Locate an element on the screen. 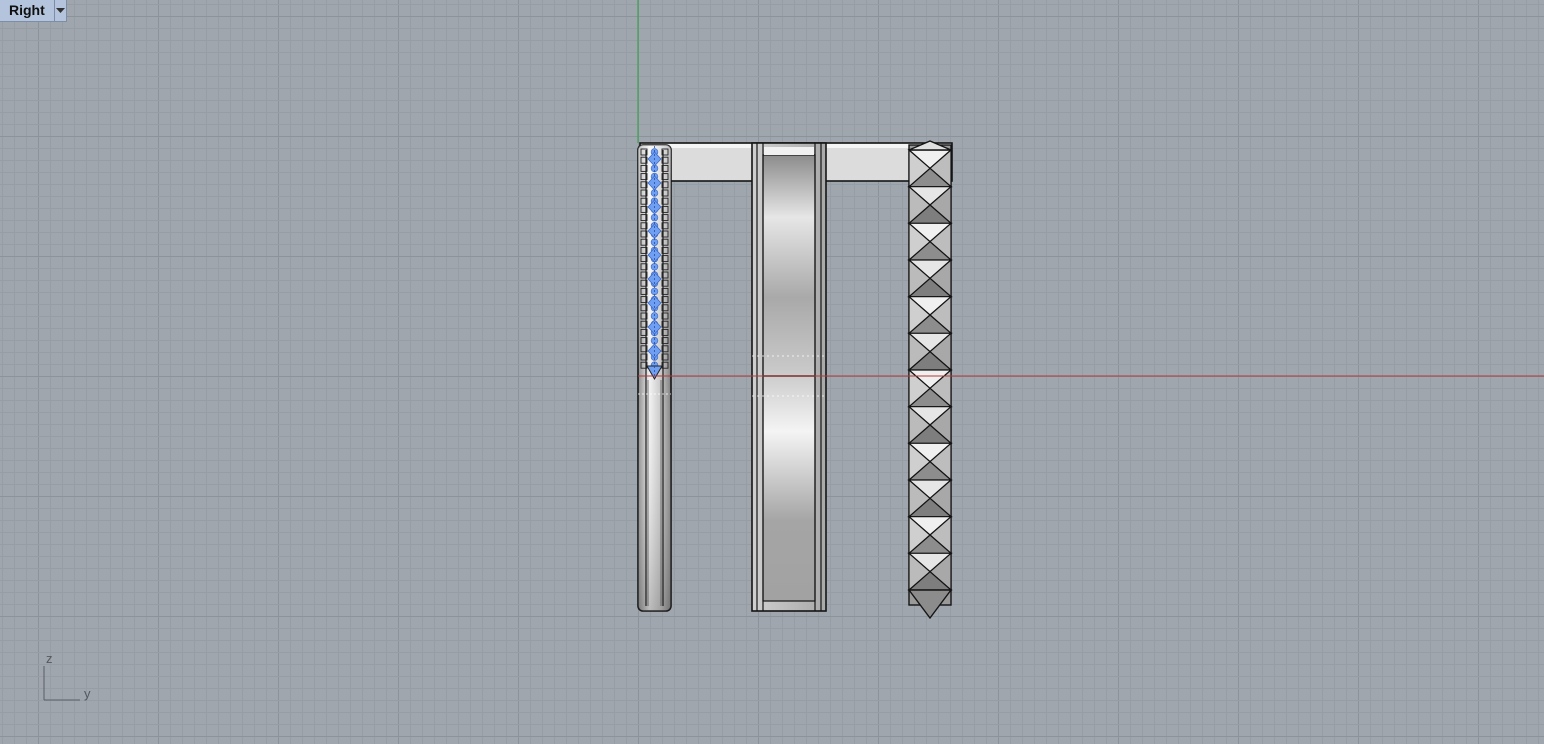 The width and height of the screenshot is (1544, 744). viewport-menu-button is located at coordinates (59, 10).